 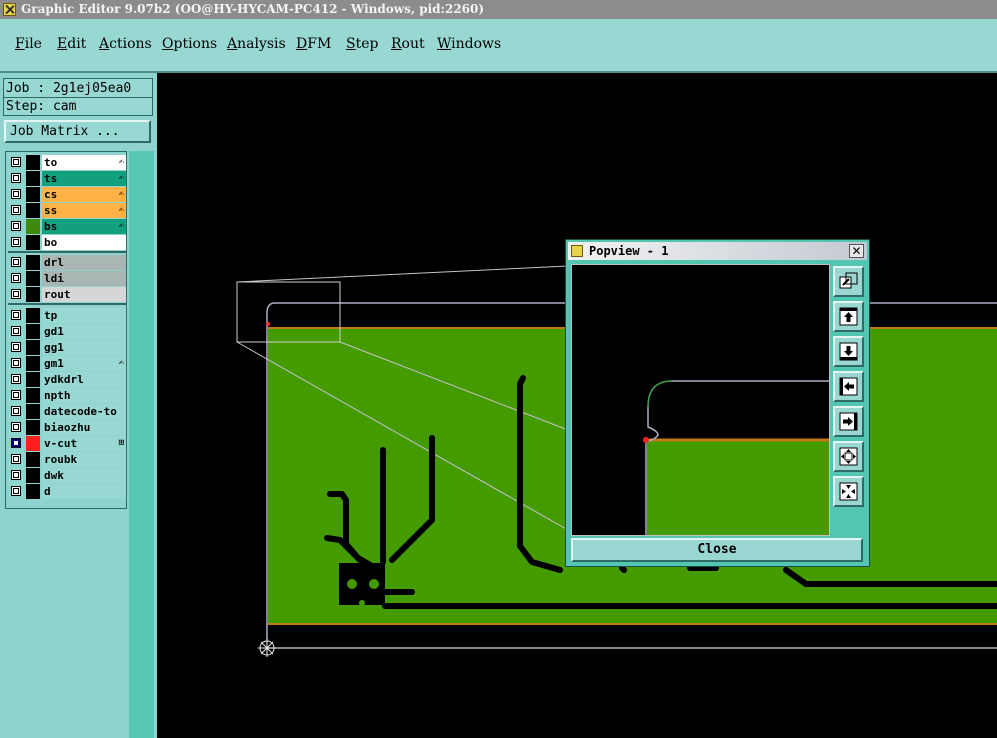 I want to click on layer-name: gm1 ✍, so click(x=84, y=363).